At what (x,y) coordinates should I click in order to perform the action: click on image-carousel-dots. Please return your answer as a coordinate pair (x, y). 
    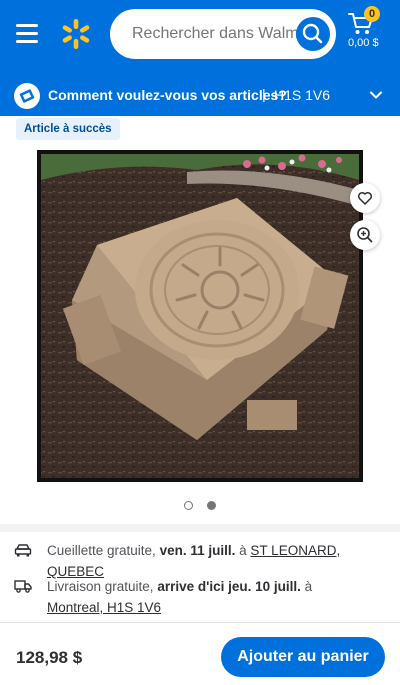
    Looking at the image, I should click on (204, 506).